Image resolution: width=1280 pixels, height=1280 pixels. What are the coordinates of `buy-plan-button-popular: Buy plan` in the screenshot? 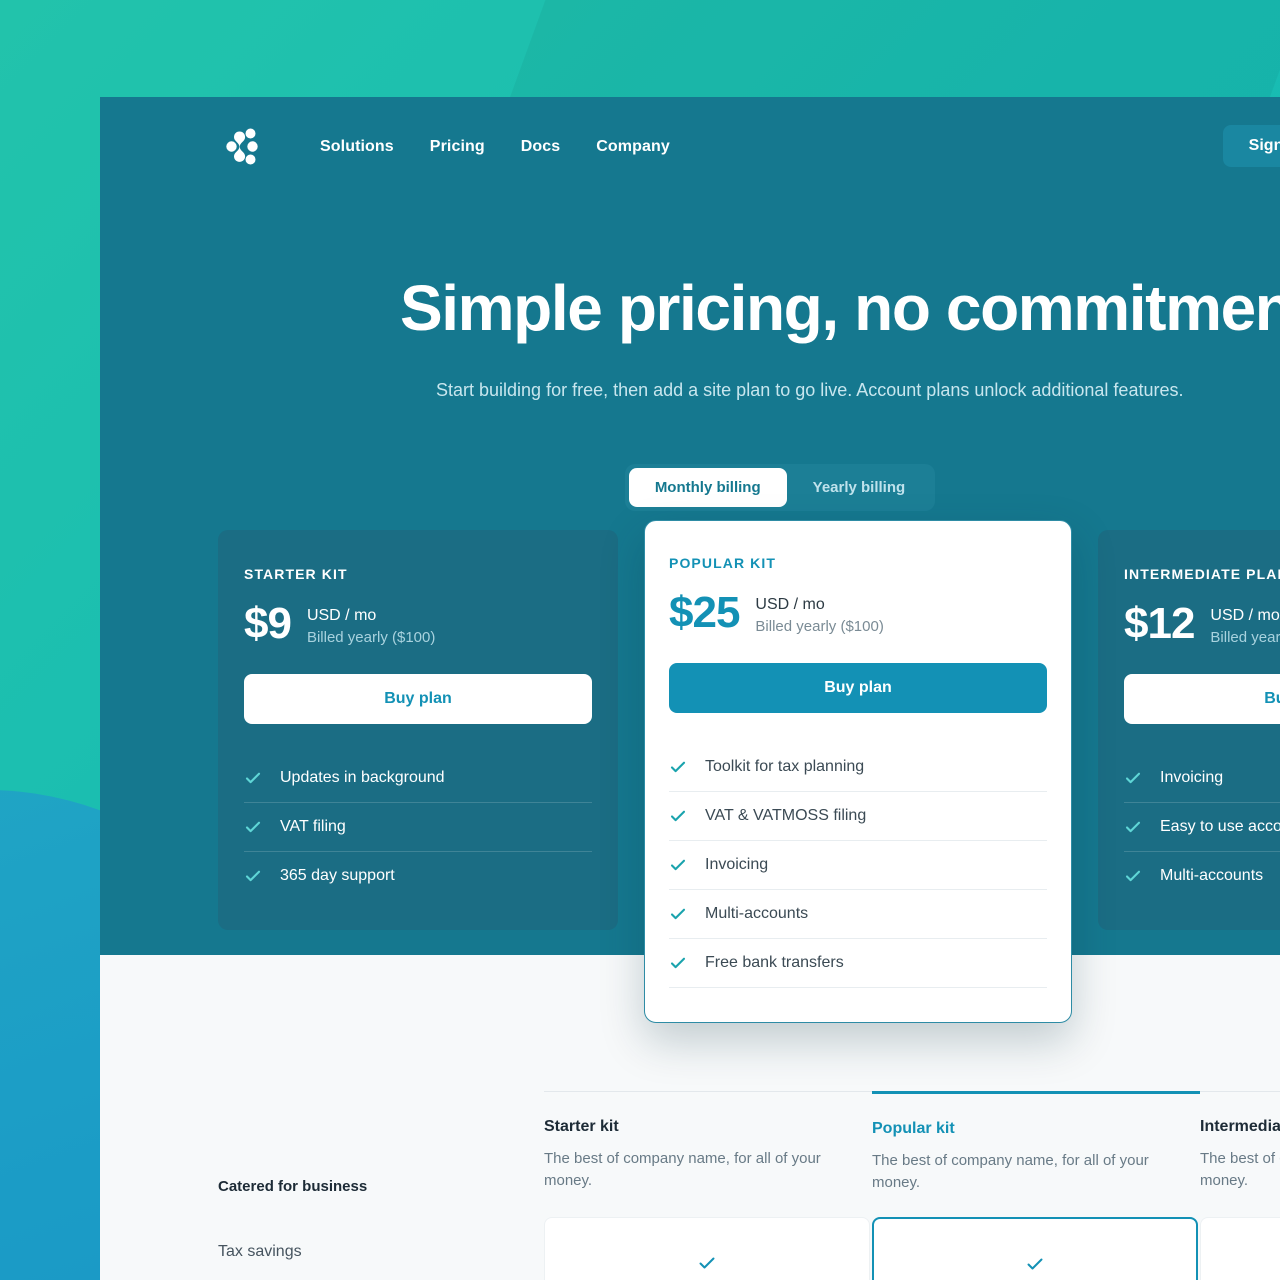 It's located at (858, 687).